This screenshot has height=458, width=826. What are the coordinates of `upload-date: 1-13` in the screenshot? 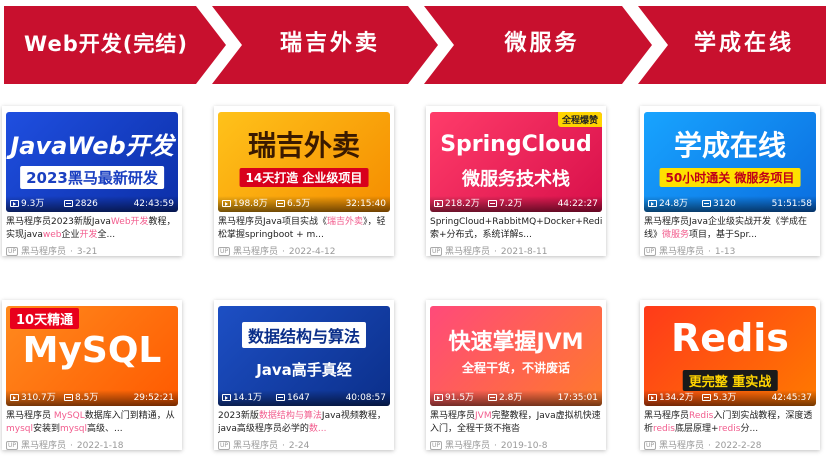 It's located at (725, 252).